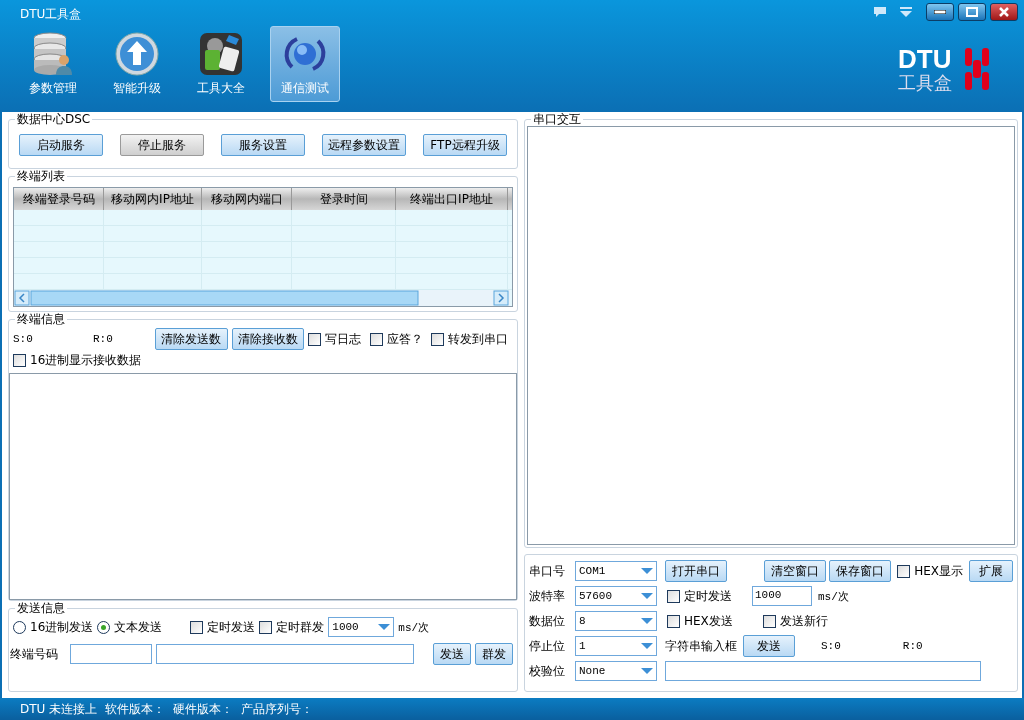 This screenshot has height=720, width=1024. What do you see at coordinates (616, 646) in the screenshot?
I see `serial-dropdown: 1` at bounding box center [616, 646].